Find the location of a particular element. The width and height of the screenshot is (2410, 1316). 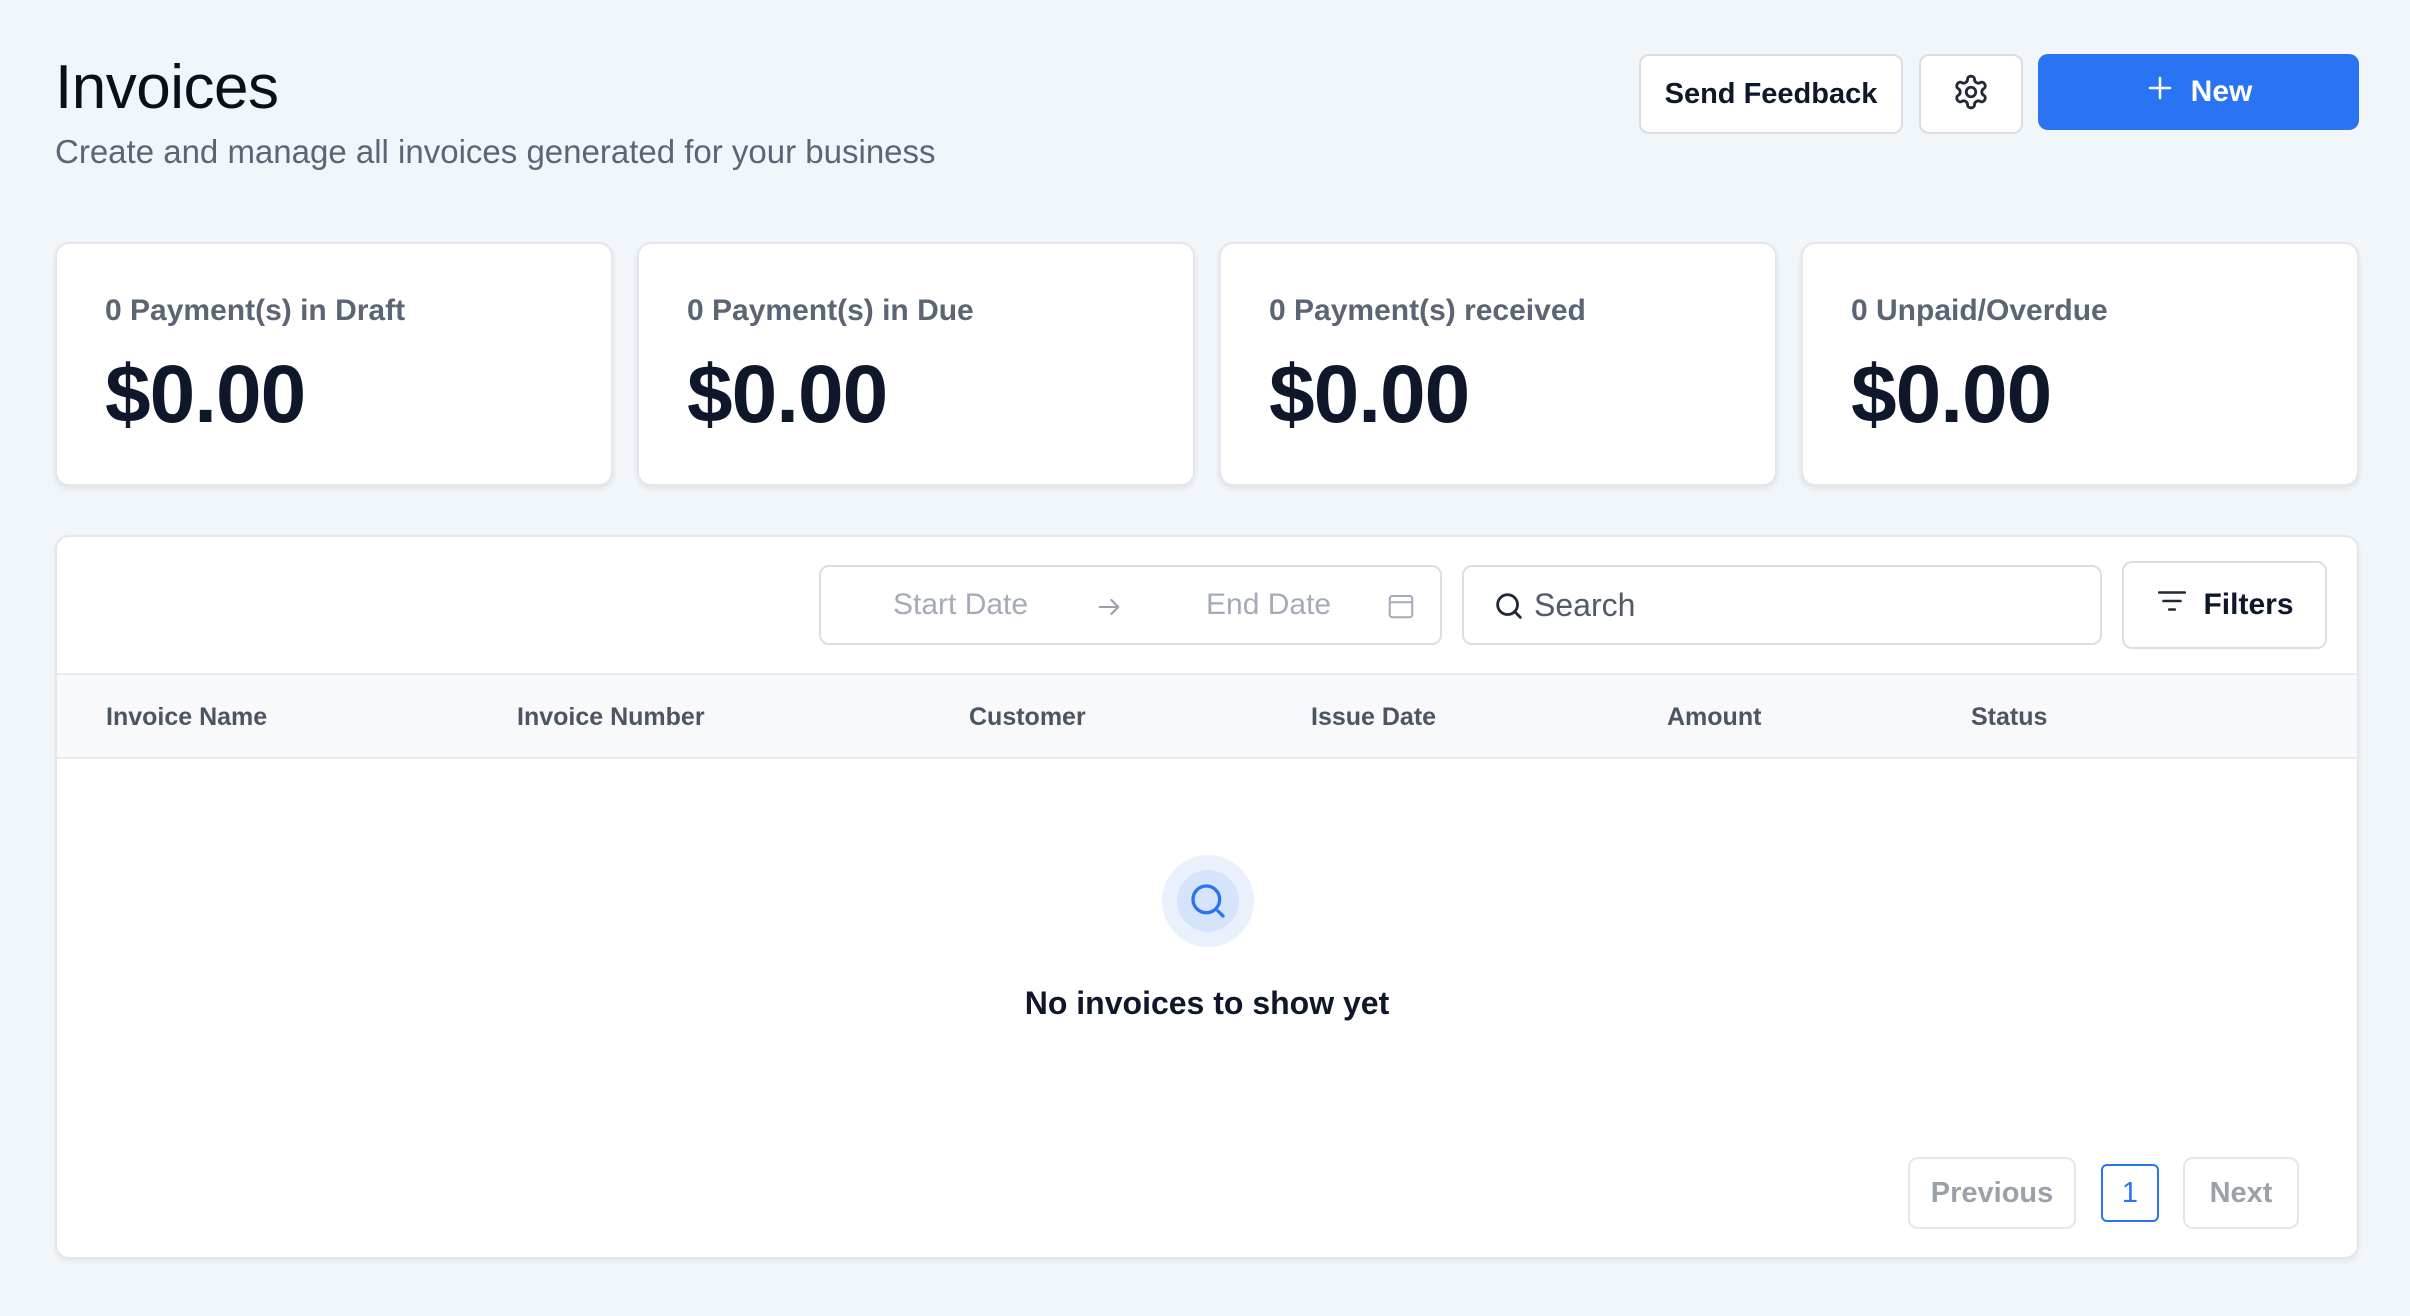

new-invoice-label: New is located at coordinates (2221, 91).